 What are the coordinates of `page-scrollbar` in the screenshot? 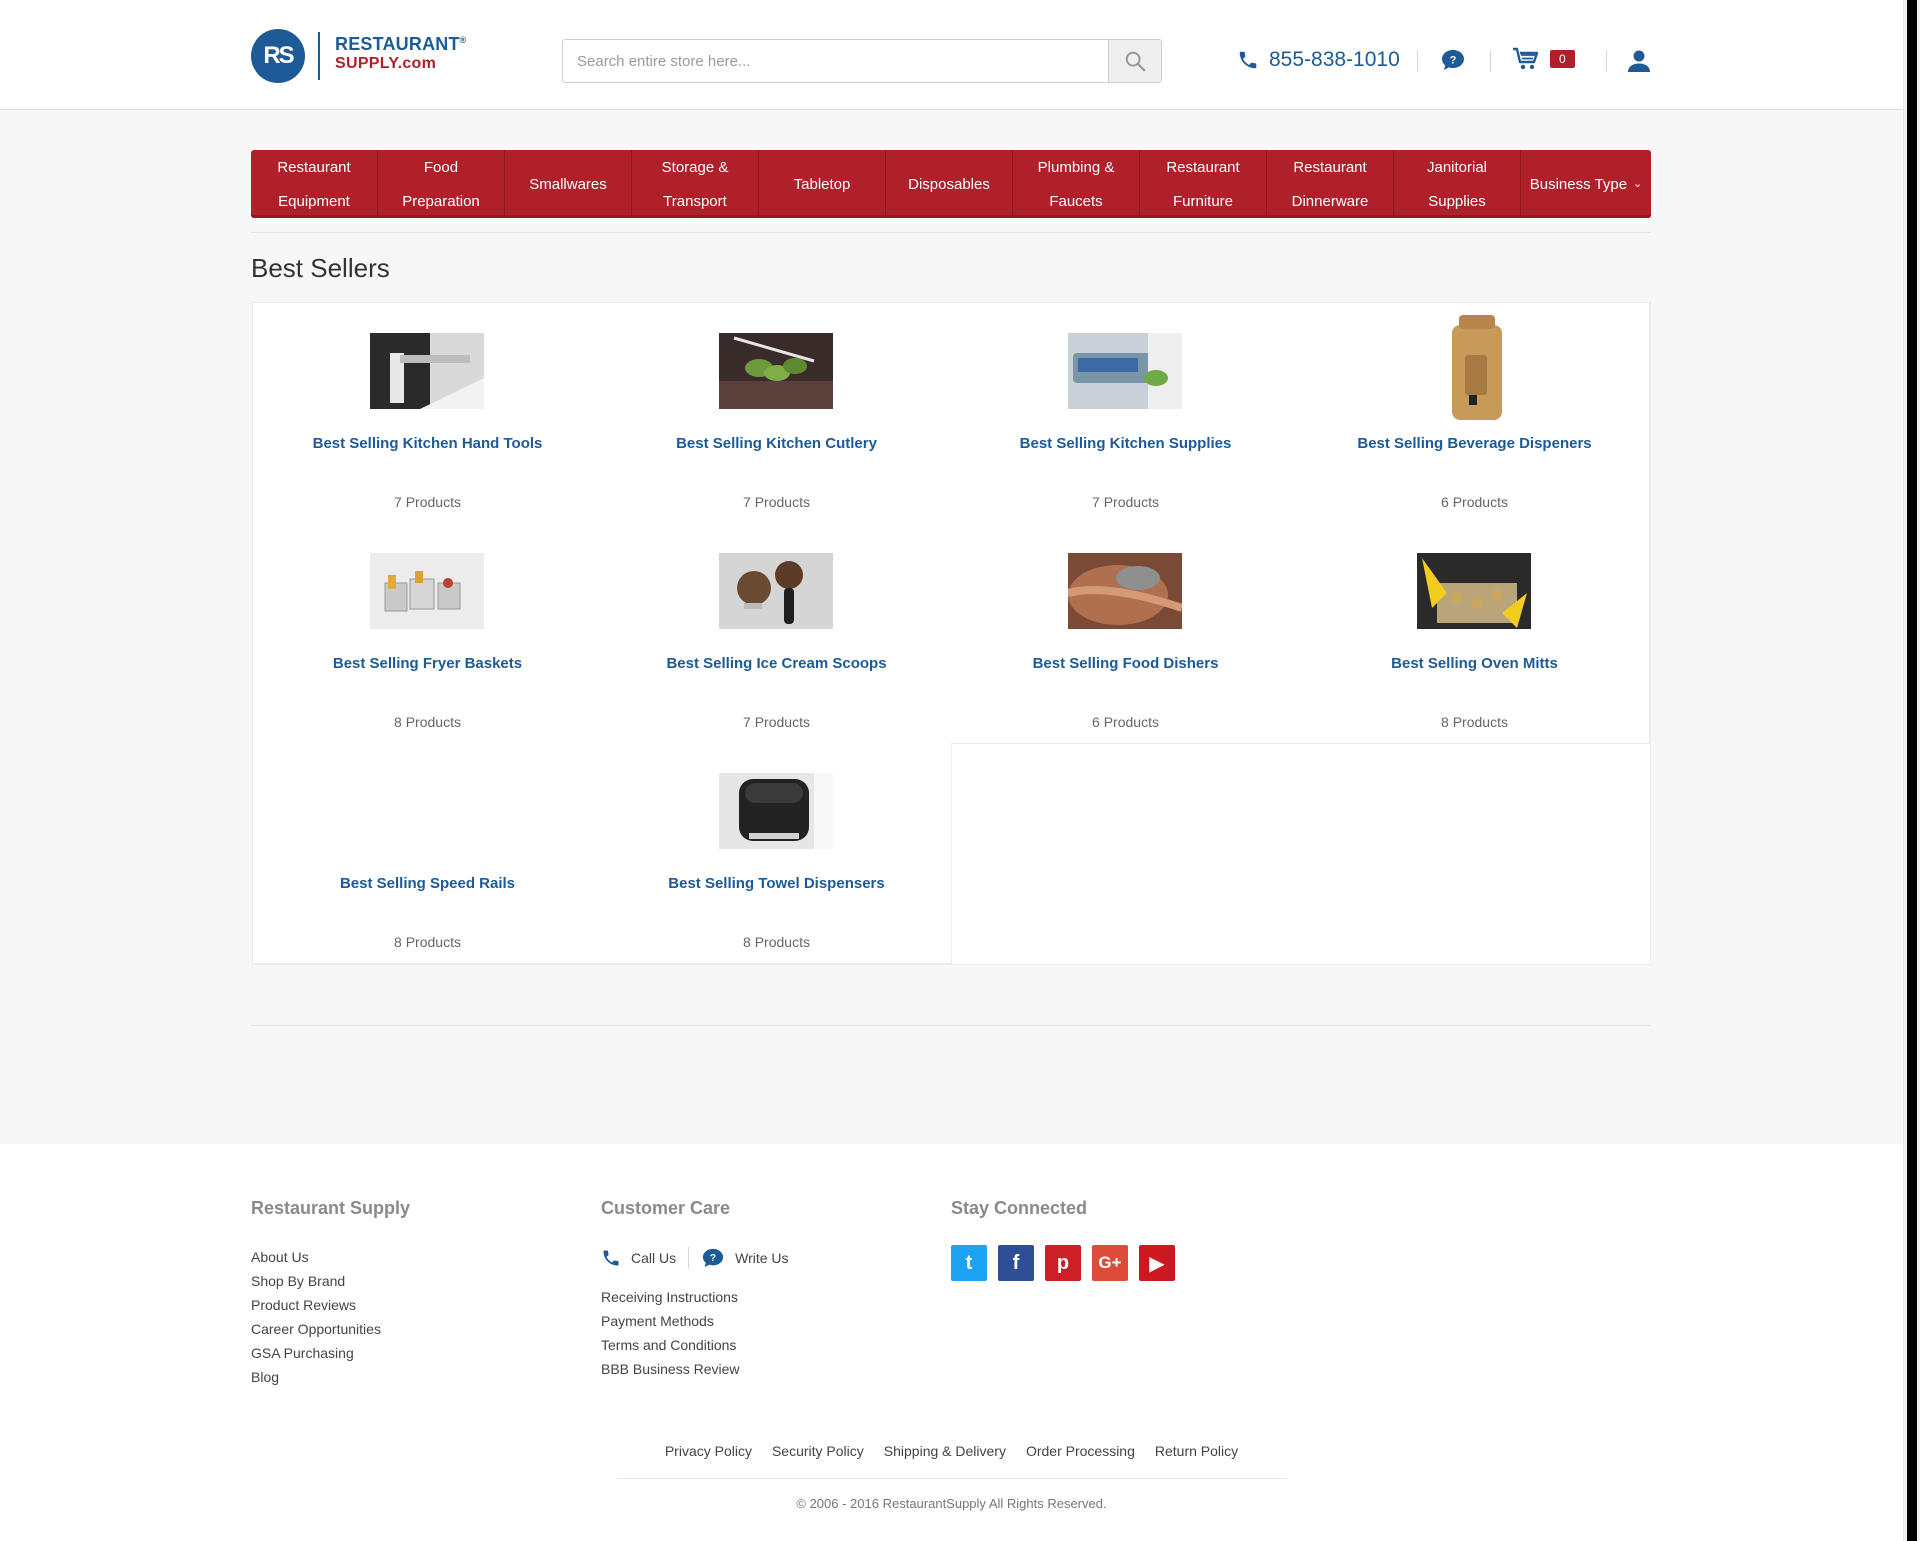 It's located at (1911, 770).